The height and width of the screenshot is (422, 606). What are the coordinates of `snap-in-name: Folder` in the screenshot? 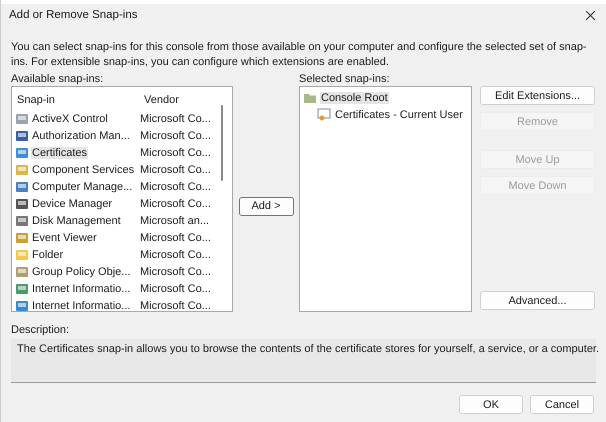 It's located at (47, 254).